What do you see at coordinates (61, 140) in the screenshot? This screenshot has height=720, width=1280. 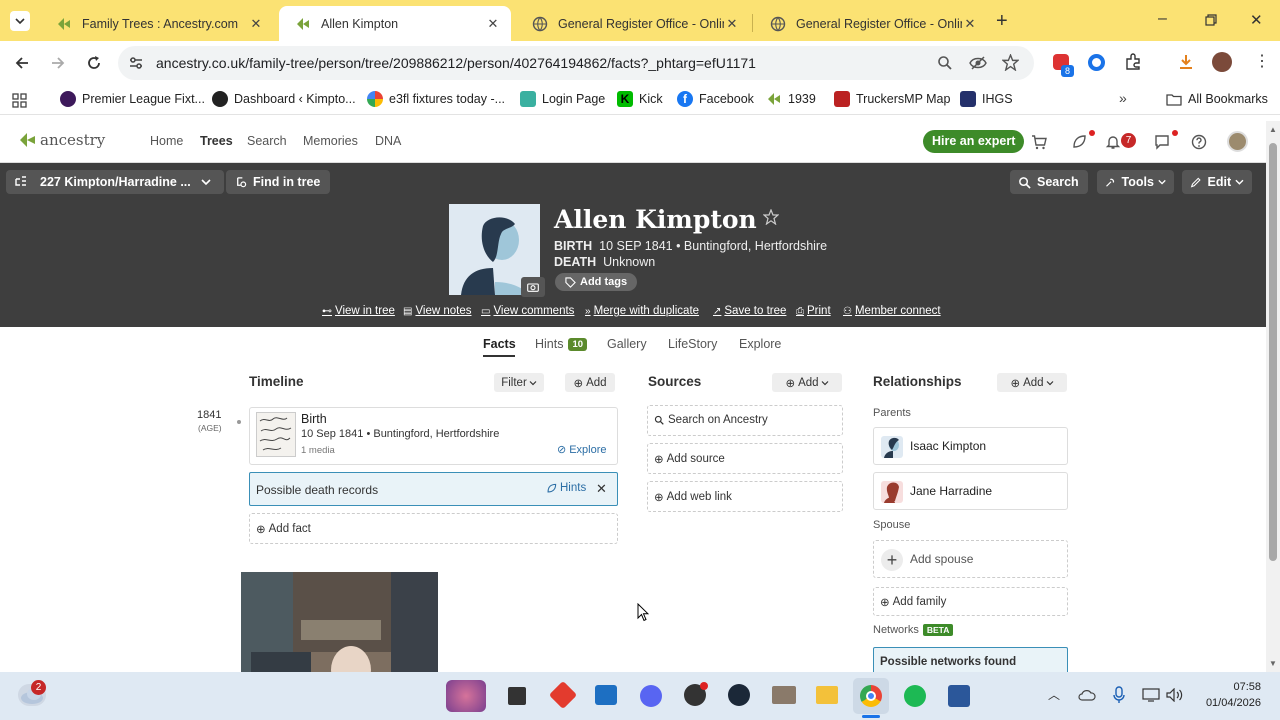 I see `ancestry-logo: ancestry` at bounding box center [61, 140].